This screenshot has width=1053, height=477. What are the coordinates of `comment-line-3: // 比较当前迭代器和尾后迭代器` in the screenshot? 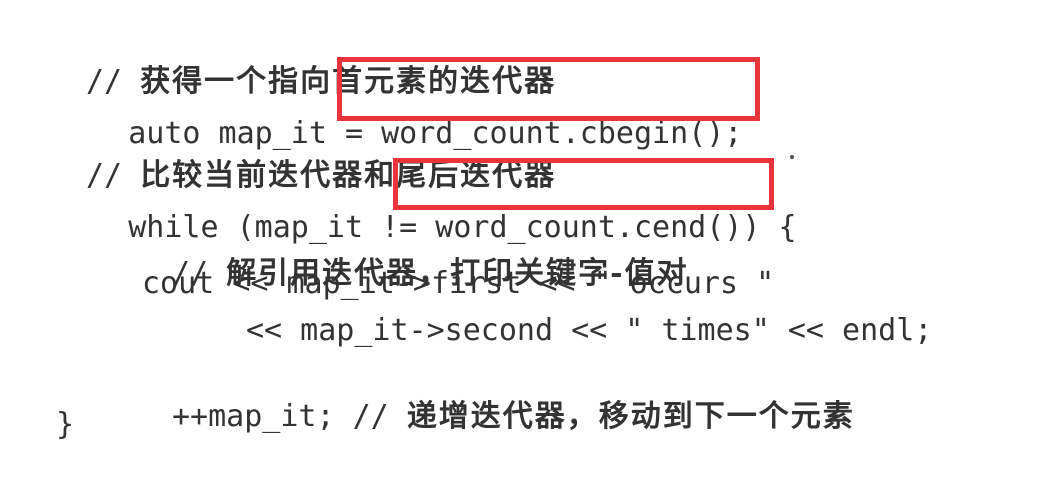 It's located at (306, 154).